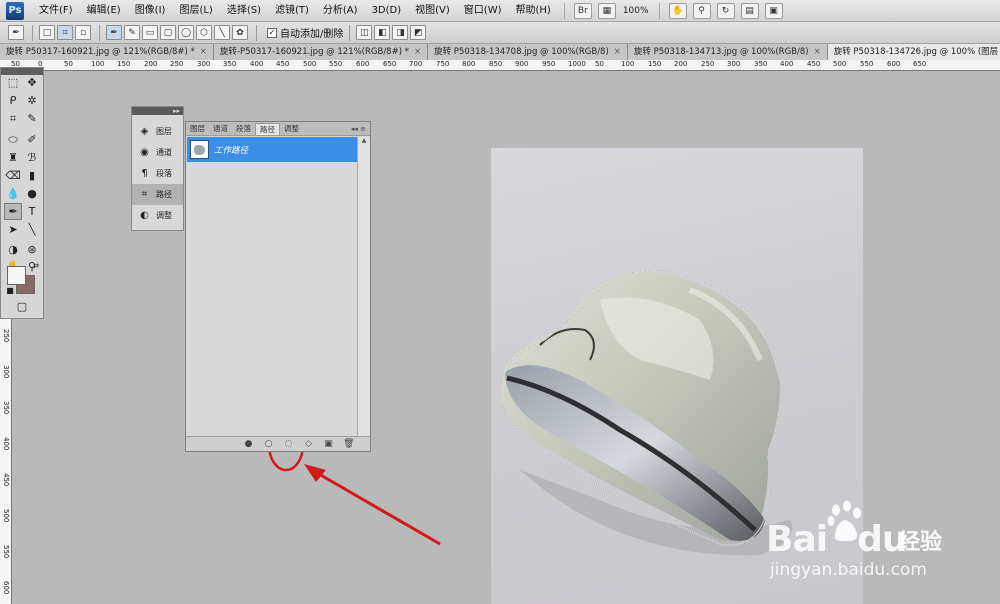 This screenshot has height=604, width=1000. What do you see at coordinates (13, 175) in the screenshot?
I see `eraser-icon: ⌫` at bounding box center [13, 175].